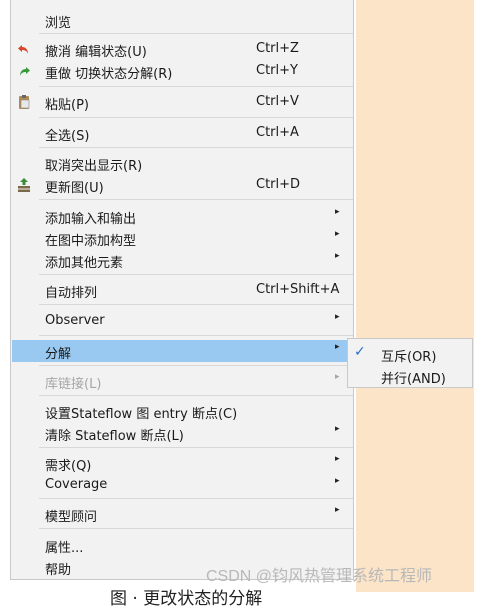 The width and height of the screenshot is (494, 609). I want to click on submenu-item-exclusive: ✓ 互斥(OR), so click(410, 353).